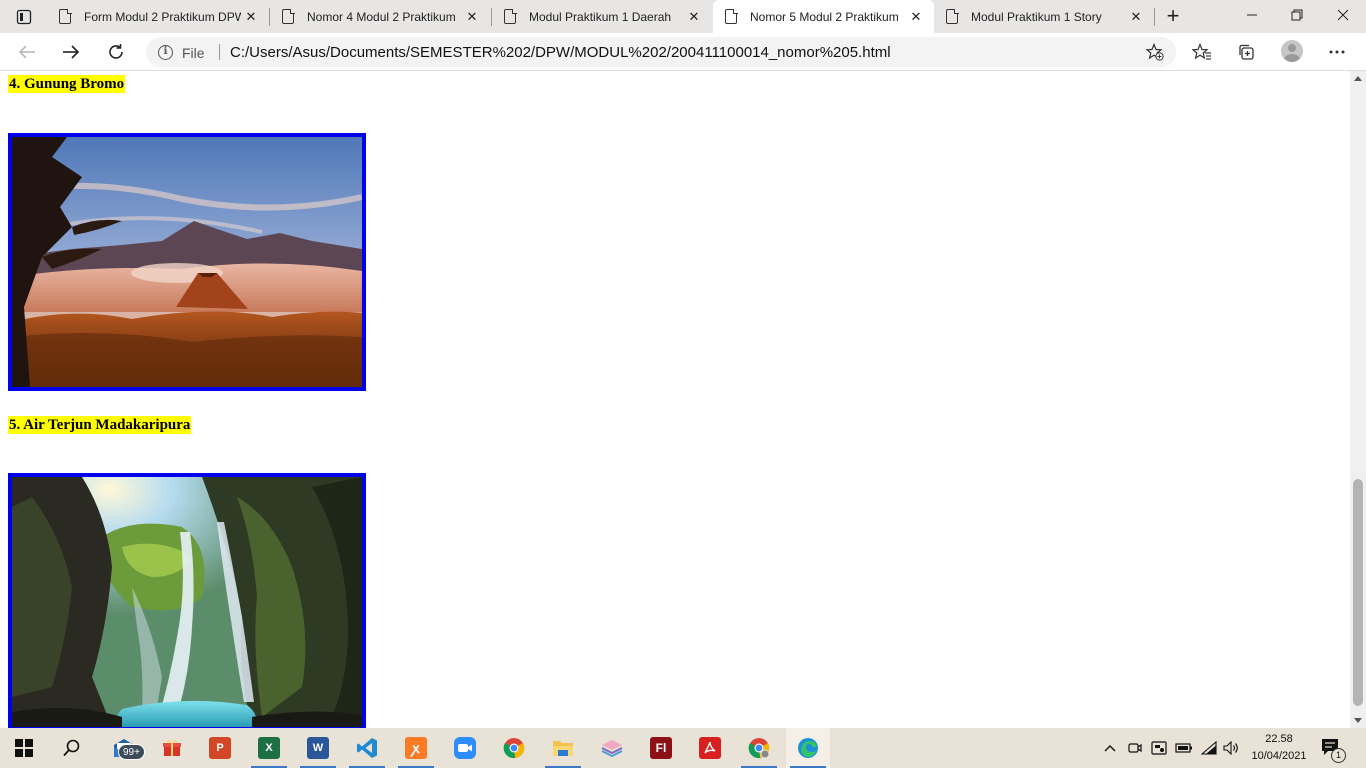 This screenshot has width=1366, height=768. I want to click on scheme-label: File, so click(193, 53).